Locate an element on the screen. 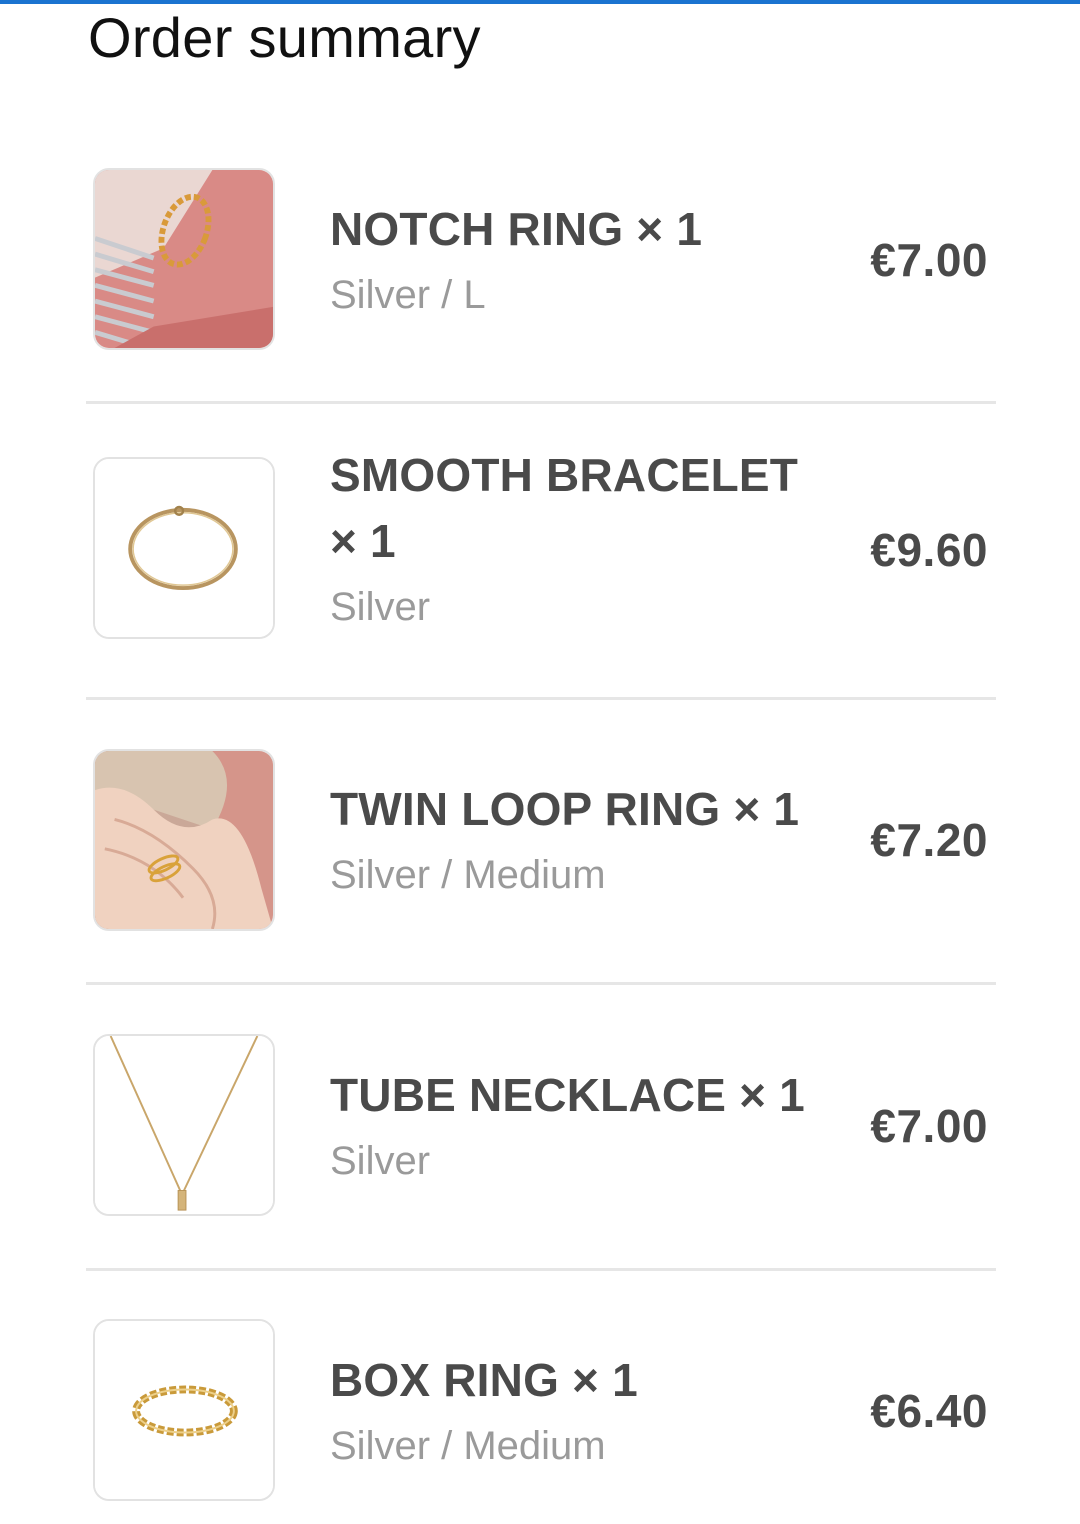 This screenshot has width=1080, height=1524. item-name: SMOOTH BRACELET × 1 is located at coordinates (564, 508).